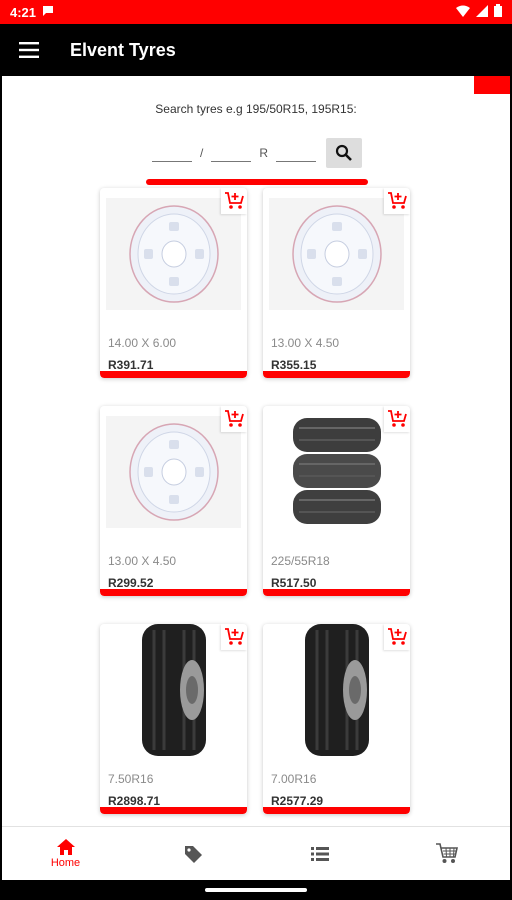 The image size is (512, 900). I want to click on menu-button, so click(29, 50).